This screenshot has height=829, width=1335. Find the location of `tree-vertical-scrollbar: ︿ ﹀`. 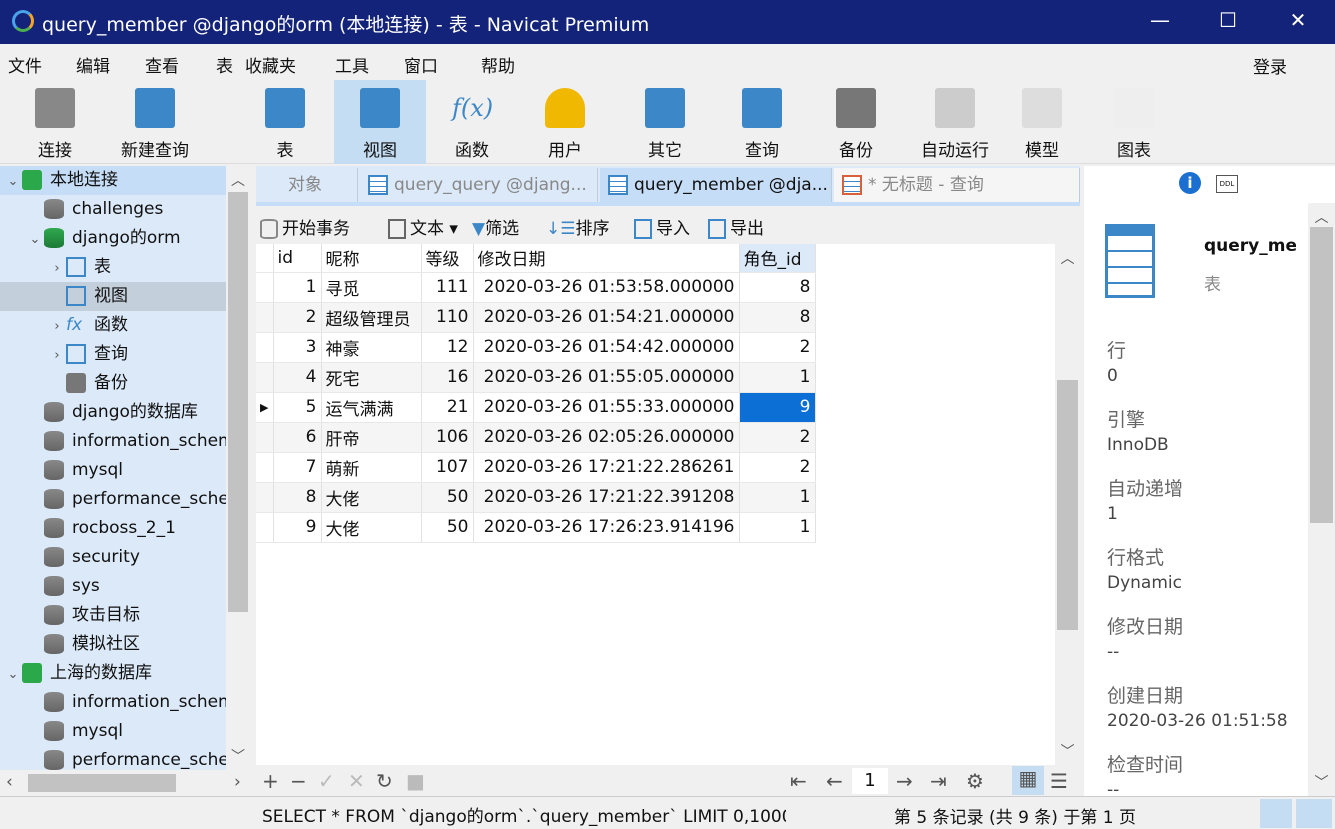

tree-vertical-scrollbar: ︿ ﹀ is located at coordinates (238, 468).